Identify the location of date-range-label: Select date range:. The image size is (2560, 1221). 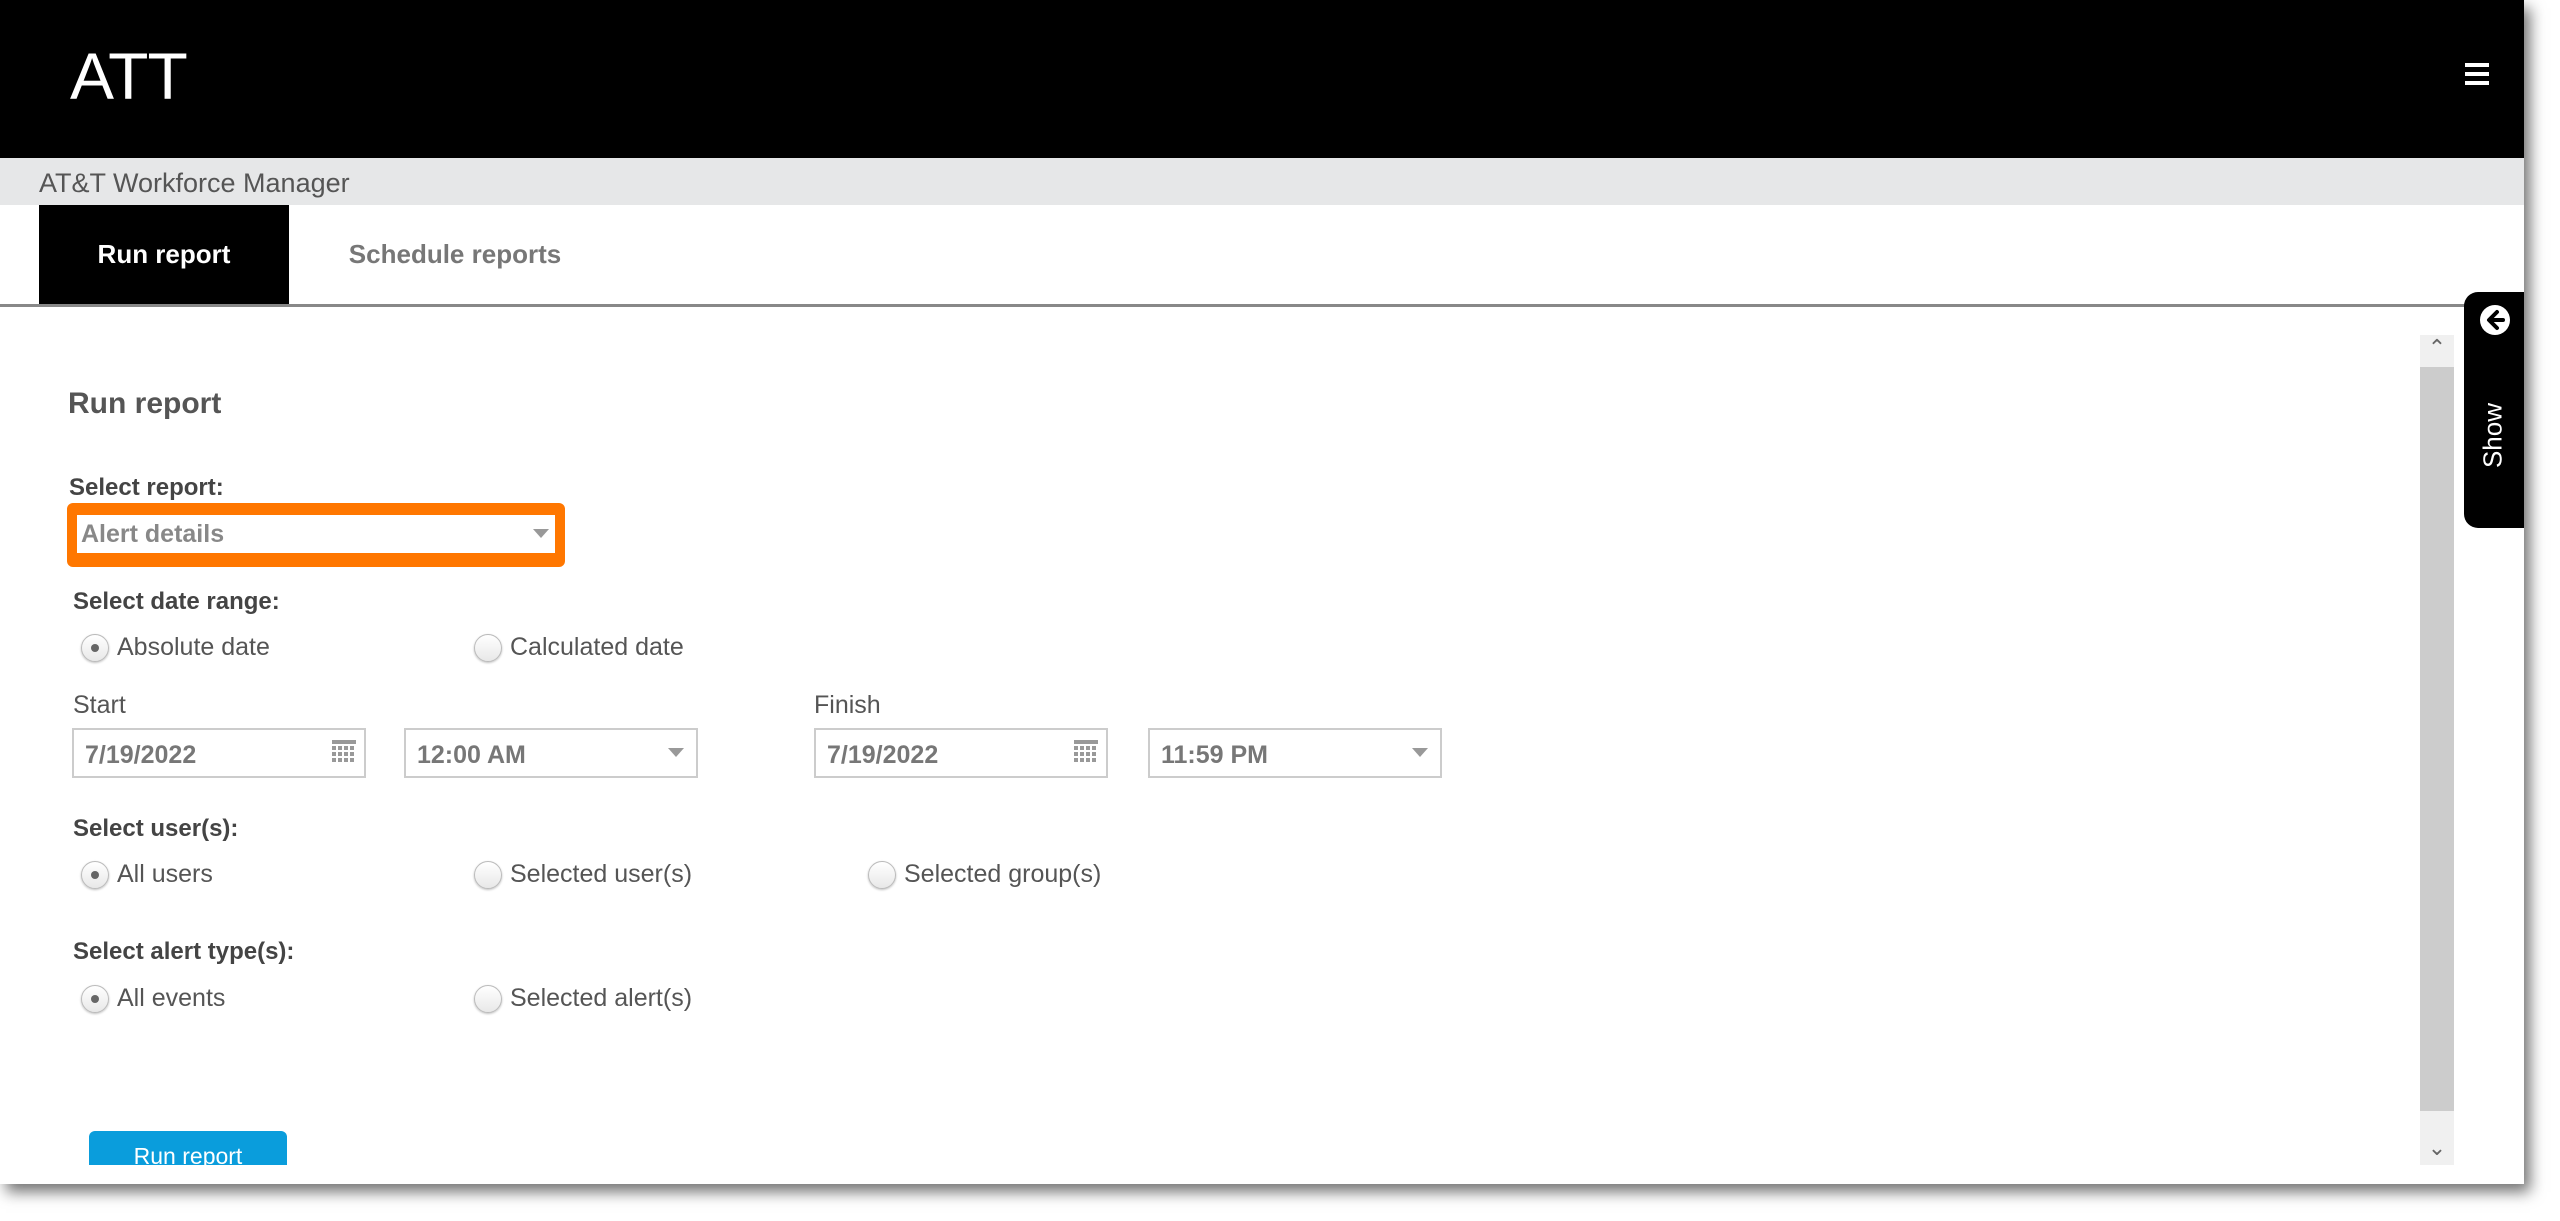
(176, 601).